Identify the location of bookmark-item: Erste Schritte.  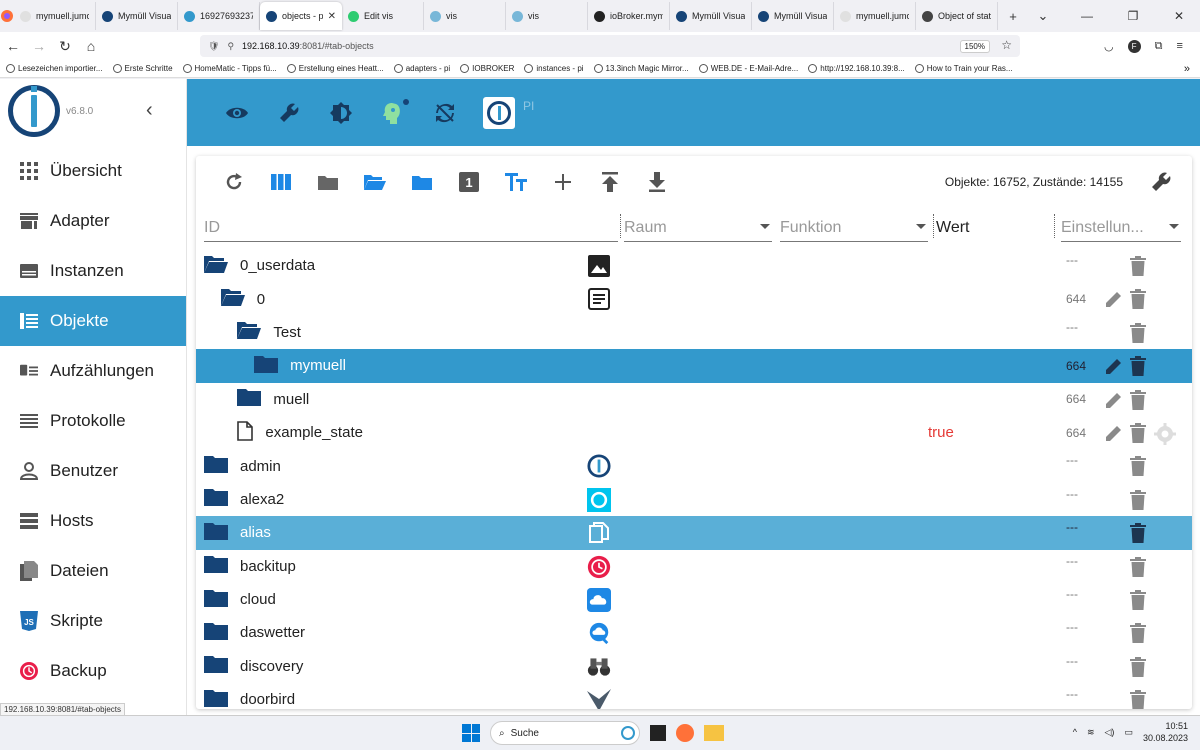
(142, 68).